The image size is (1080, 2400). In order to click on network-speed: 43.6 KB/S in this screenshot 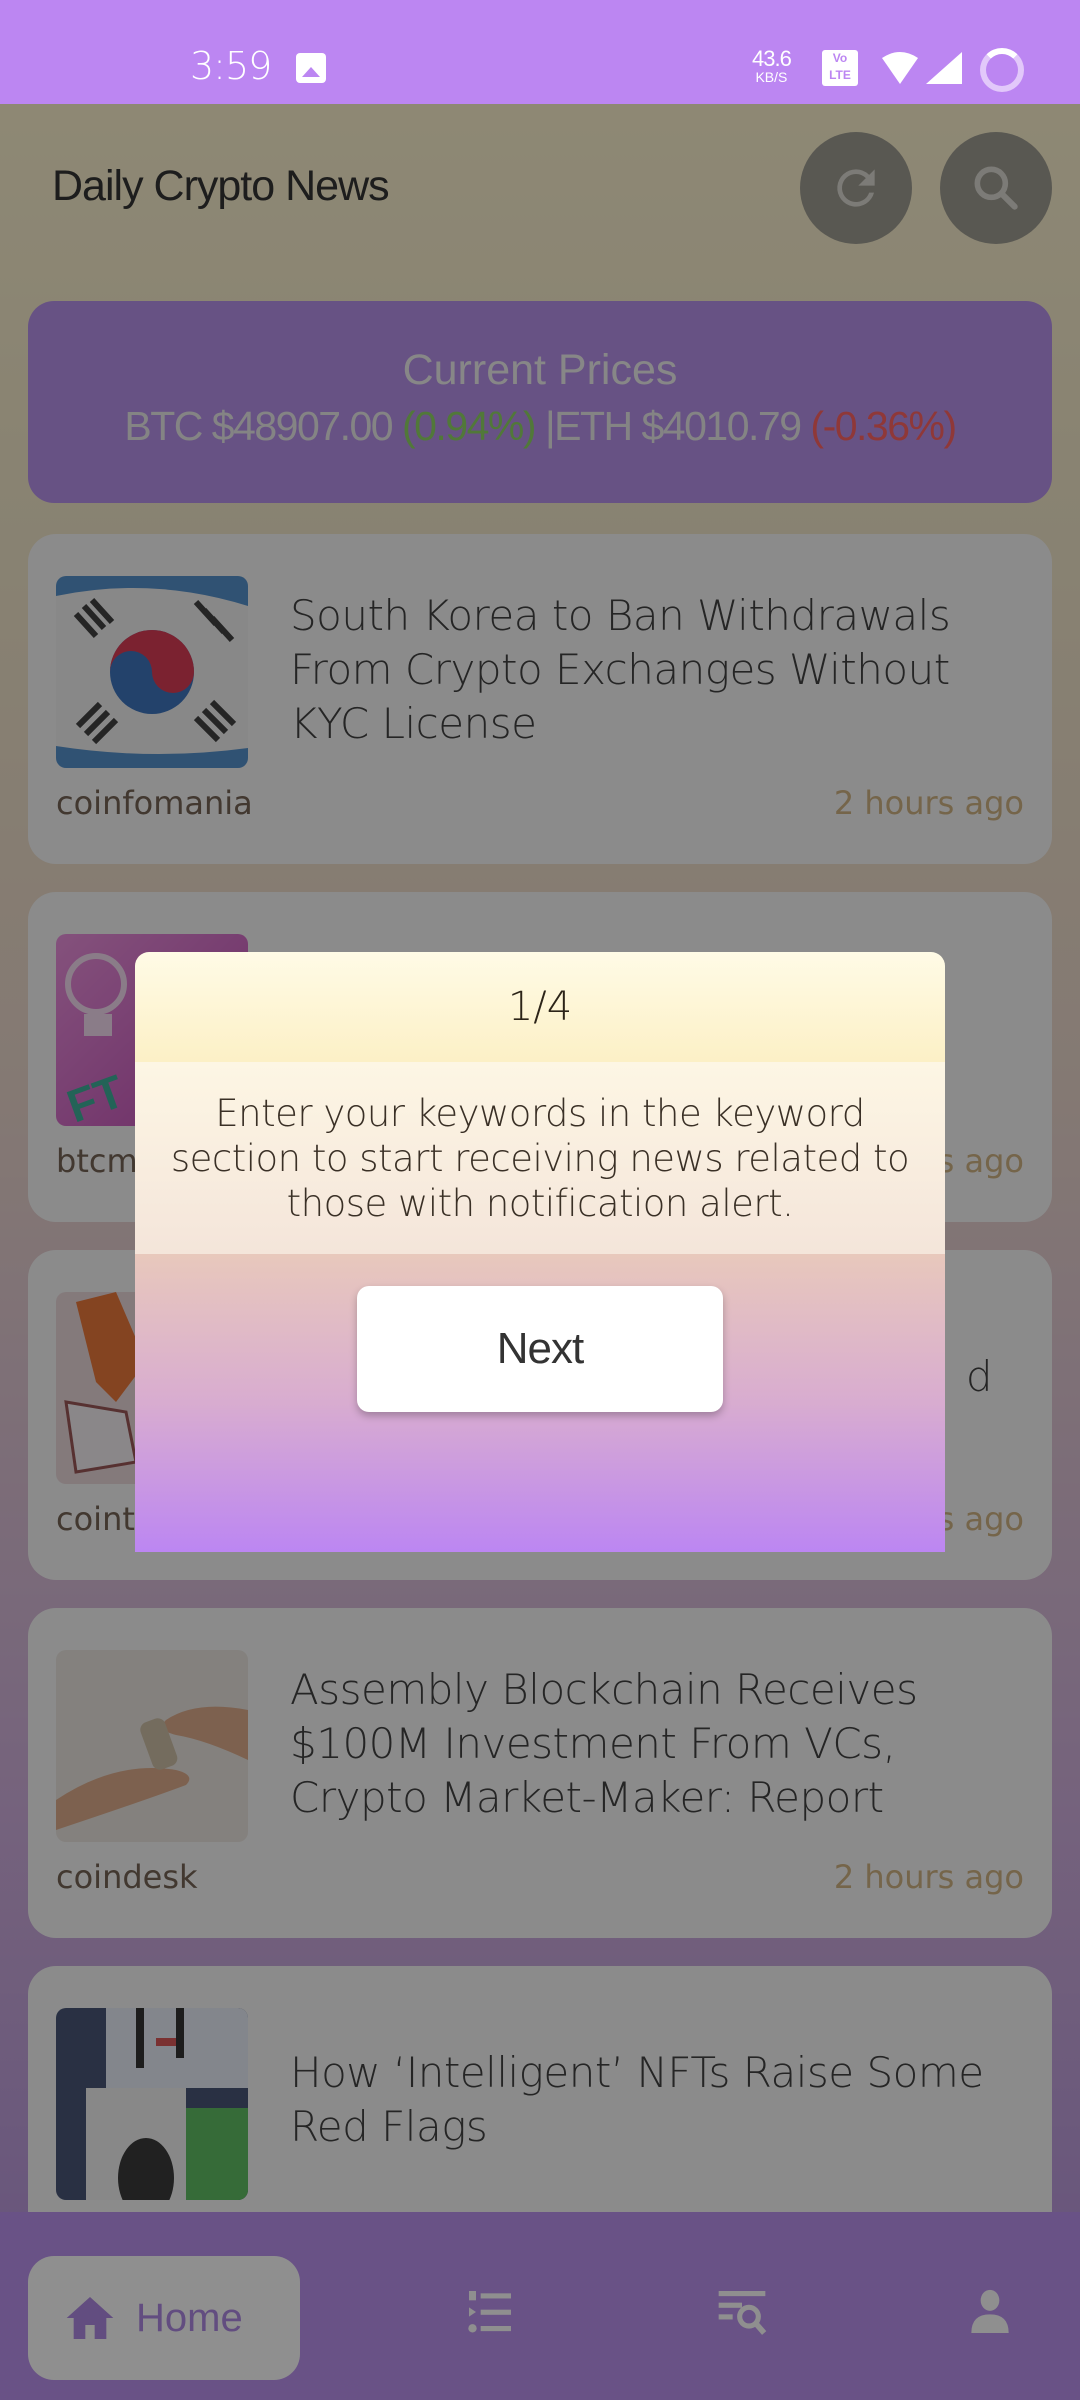, I will do `click(772, 65)`.